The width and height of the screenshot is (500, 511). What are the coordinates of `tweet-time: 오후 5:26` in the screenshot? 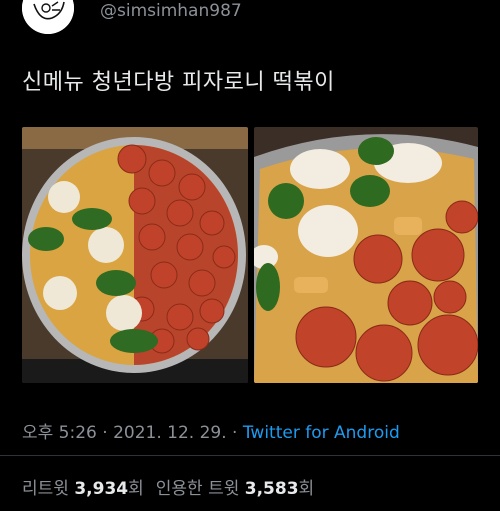 It's located at (59, 433).